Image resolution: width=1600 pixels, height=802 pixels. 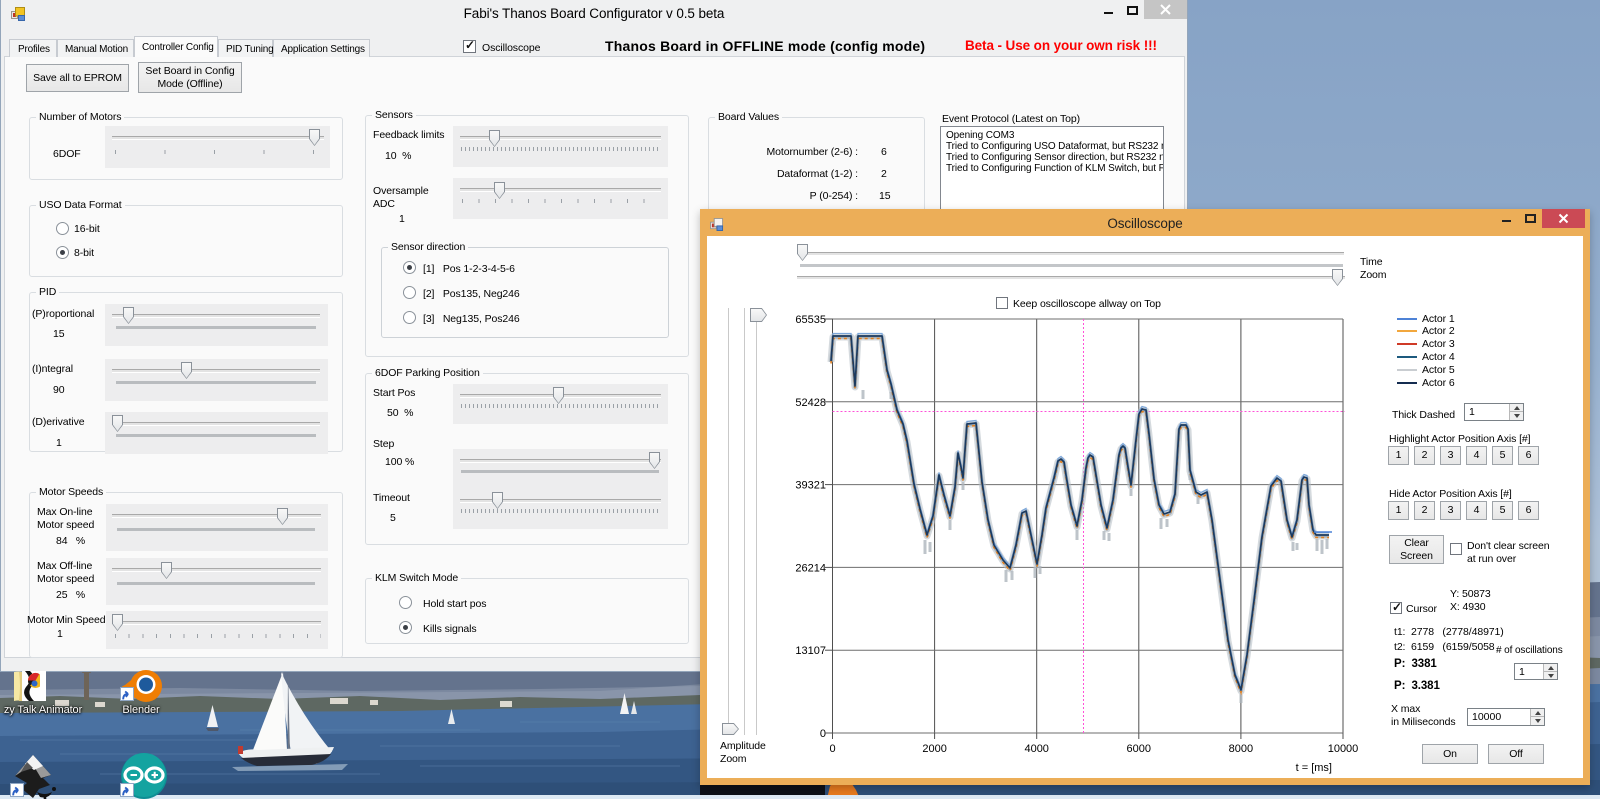 What do you see at coordinates (810, 486) in the screenshot?
I see `svg-text: 39321` at bounding box center [810, 486].